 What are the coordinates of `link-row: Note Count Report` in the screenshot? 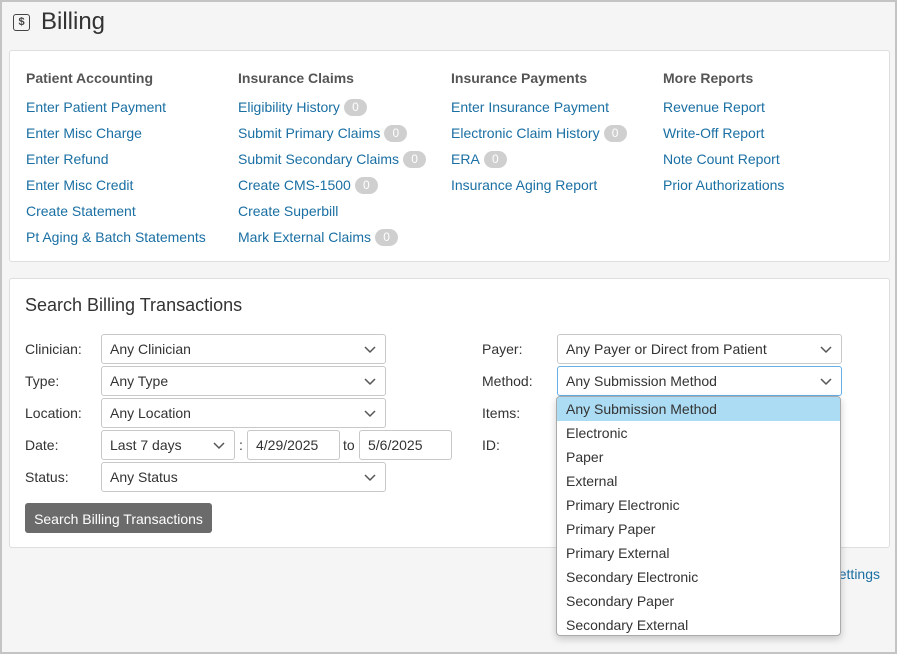 It's located at (723, 159).